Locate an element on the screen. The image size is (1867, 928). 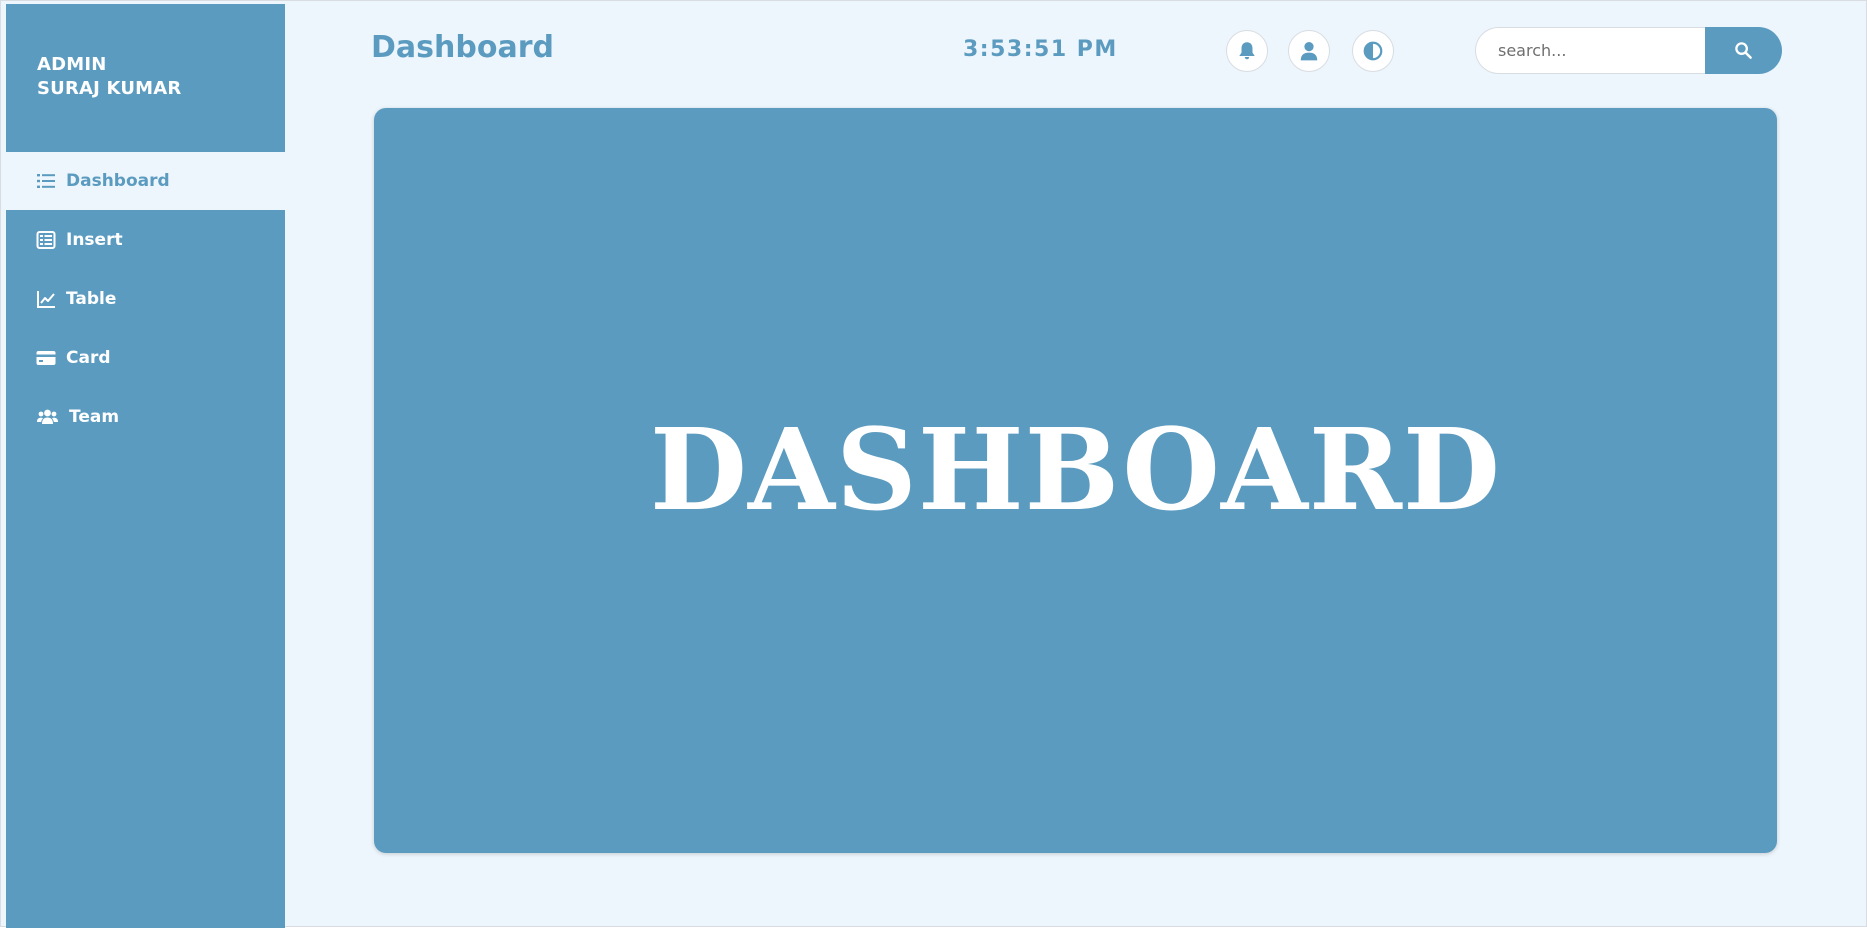
sidebar-item-label: Dashboard is located at coordinates (118, 181).